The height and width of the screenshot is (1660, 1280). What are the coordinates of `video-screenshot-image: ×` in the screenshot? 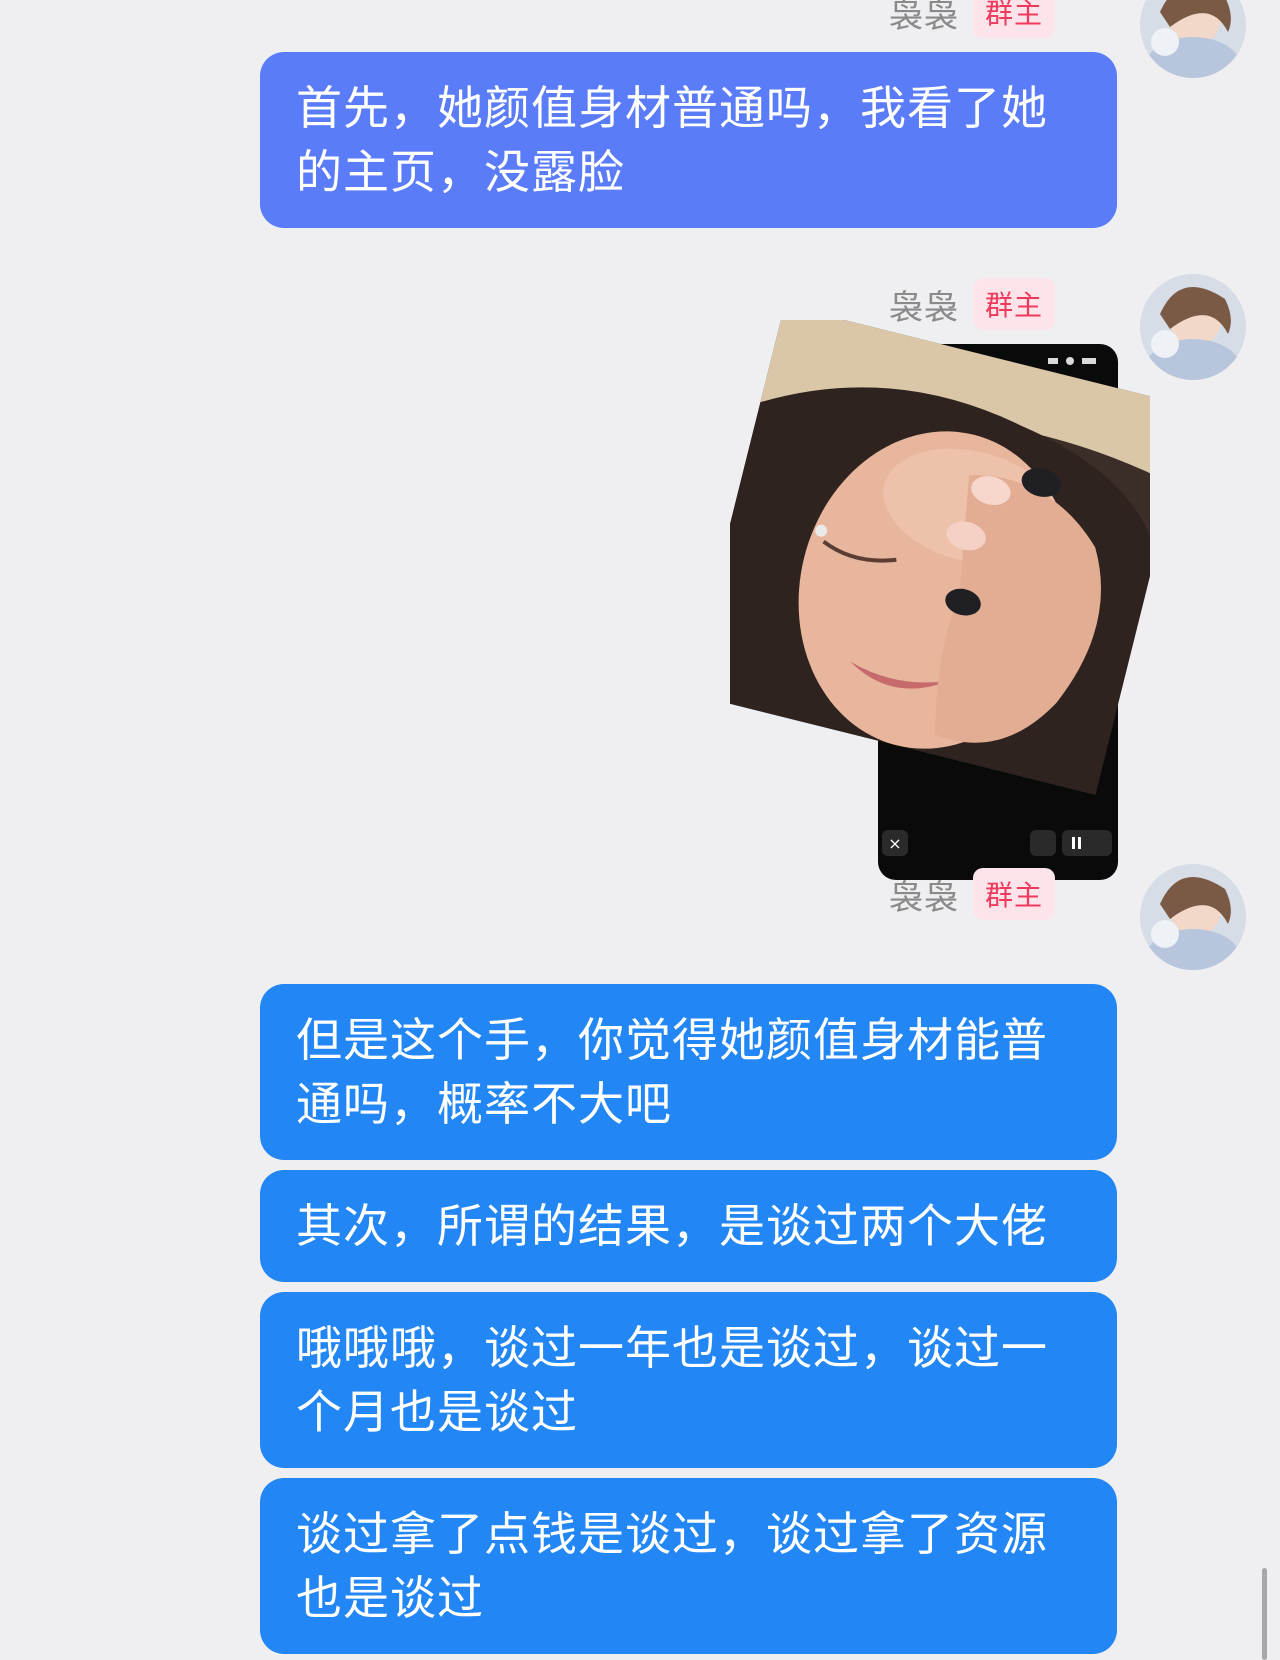 It's located at (940, 592).